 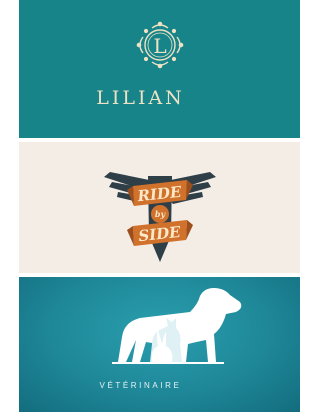 I want to click on veterinaire-brand-name: VÉTÉRINAIRE, so click(x=140, y=385).